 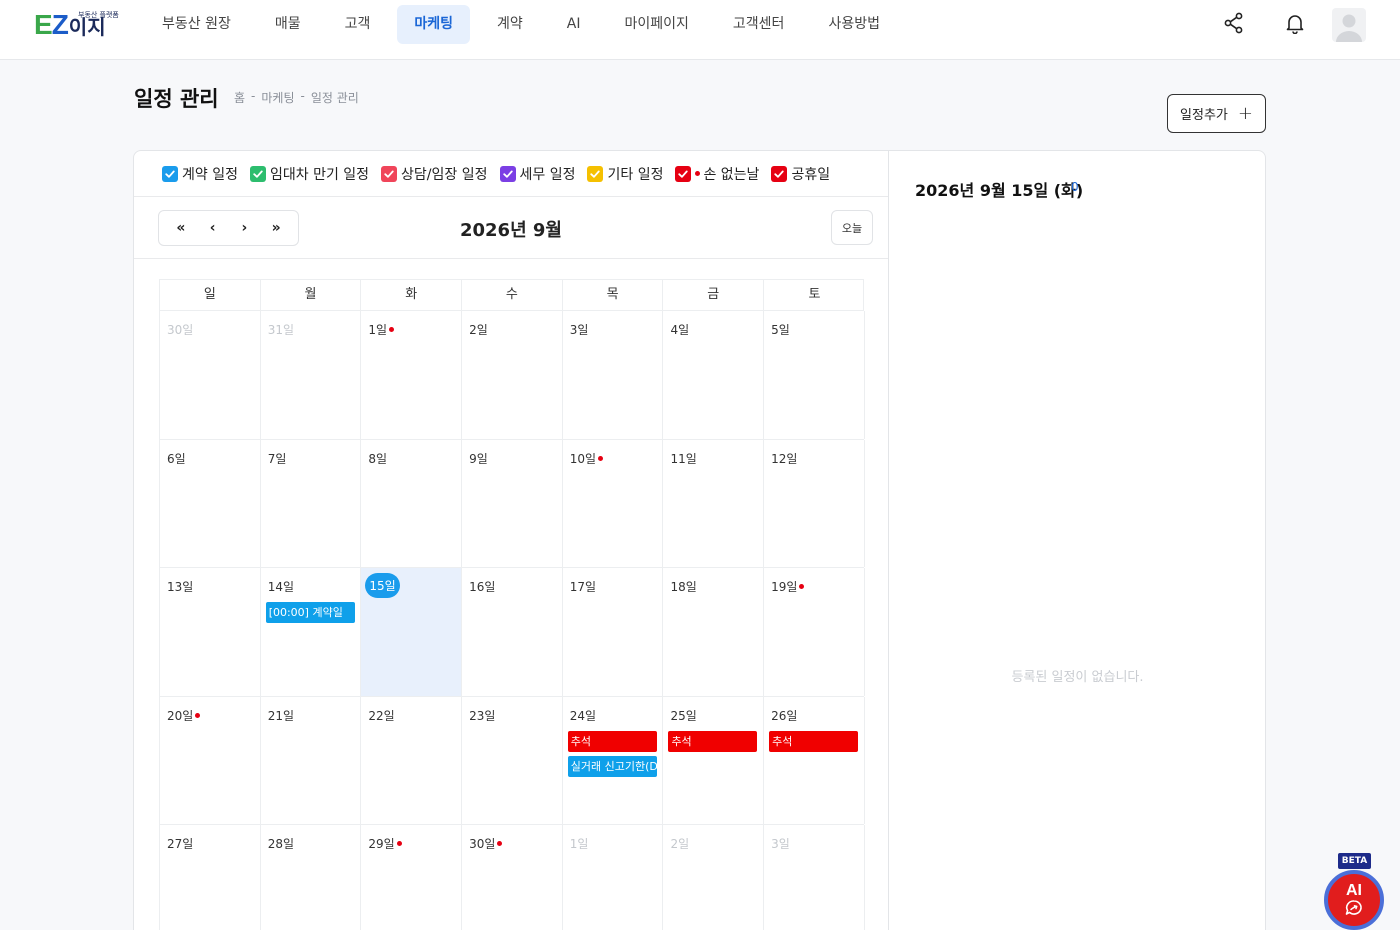 What do you see at coordinates (800, 174) in the screenshot?
I see `filter-checkbox: 공휴일` at bounding box center [800, 174].